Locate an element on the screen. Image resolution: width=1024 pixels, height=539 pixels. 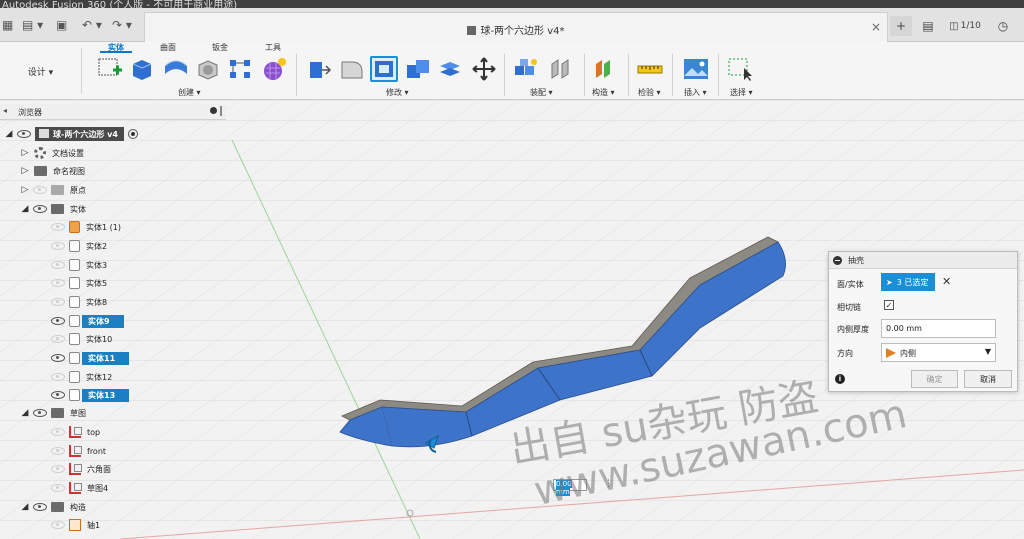
clear-selection-icon: ✕ is located at coordinates (946, 281).